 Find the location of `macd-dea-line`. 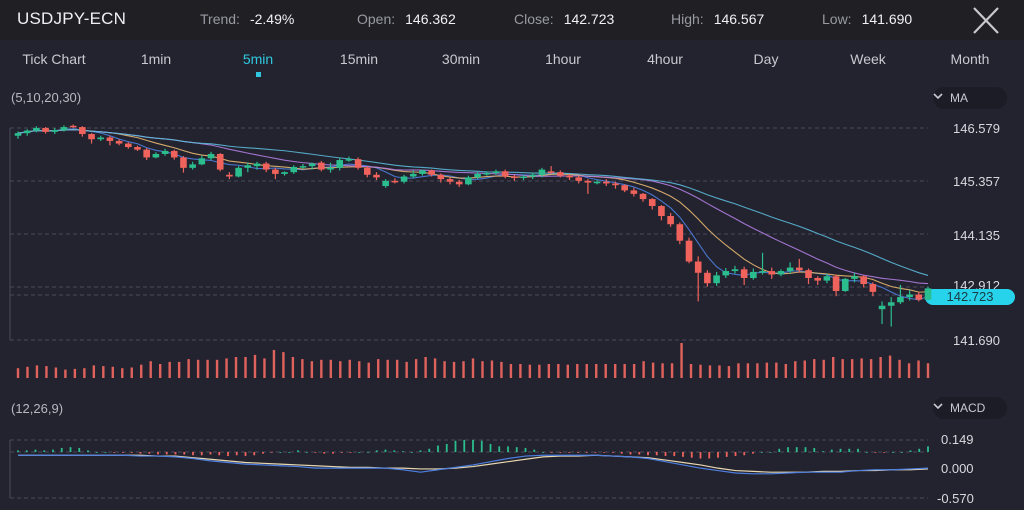

macd-dea-line is located at coordinates (473, 463).